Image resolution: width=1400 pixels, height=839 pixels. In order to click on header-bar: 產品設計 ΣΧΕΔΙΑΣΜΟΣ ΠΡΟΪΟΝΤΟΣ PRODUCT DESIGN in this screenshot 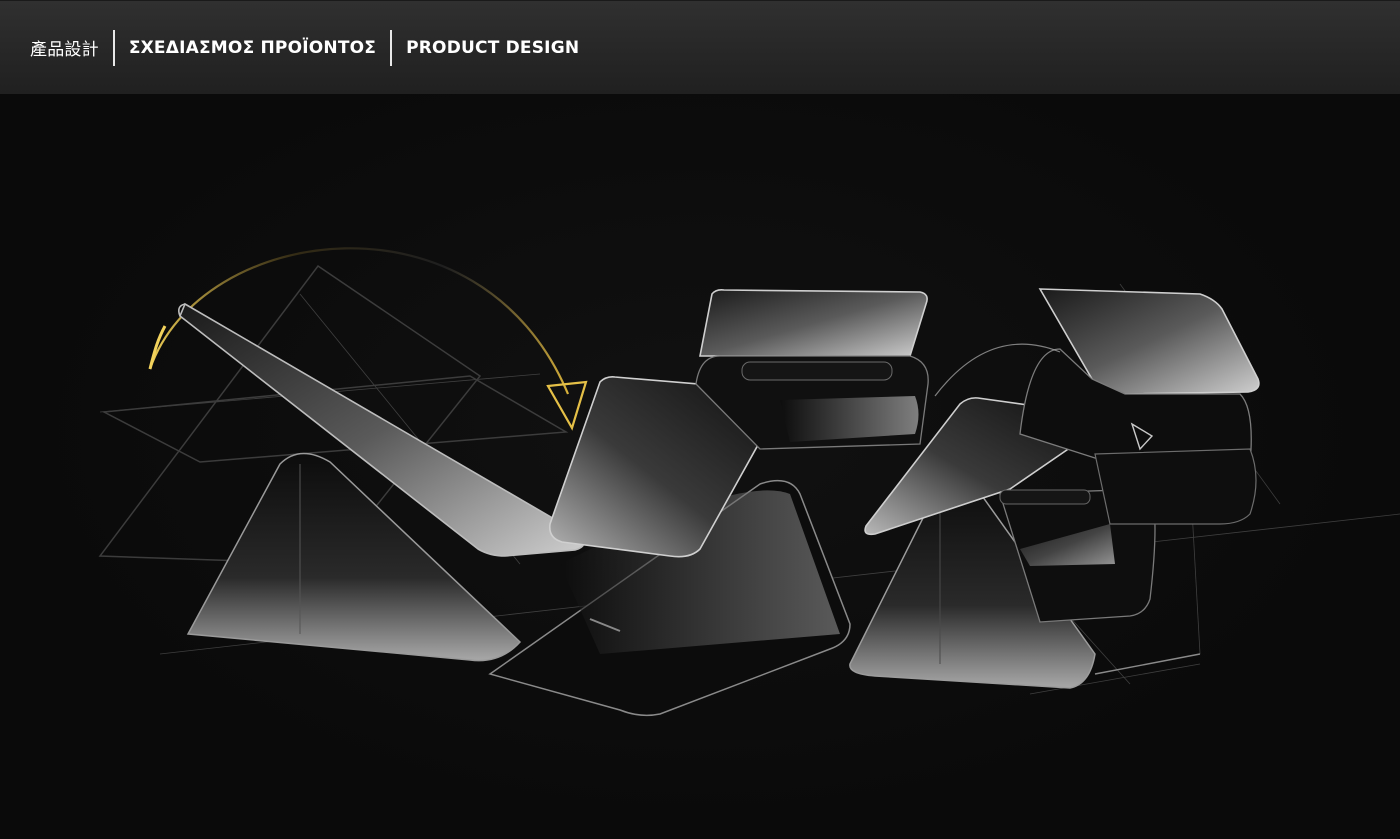, I will do `click(700, 47)`.